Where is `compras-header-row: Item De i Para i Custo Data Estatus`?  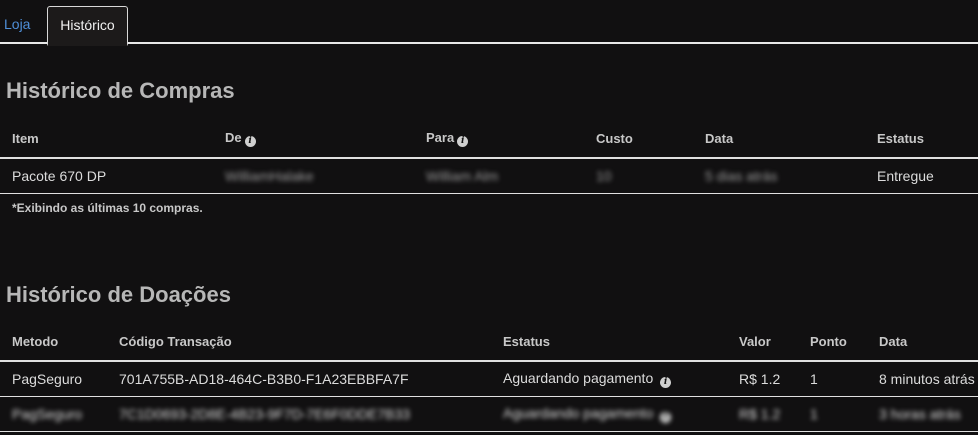
compras-header-row: Item De i Para i Custo Data Estatus is located at coordinates (489, 139).